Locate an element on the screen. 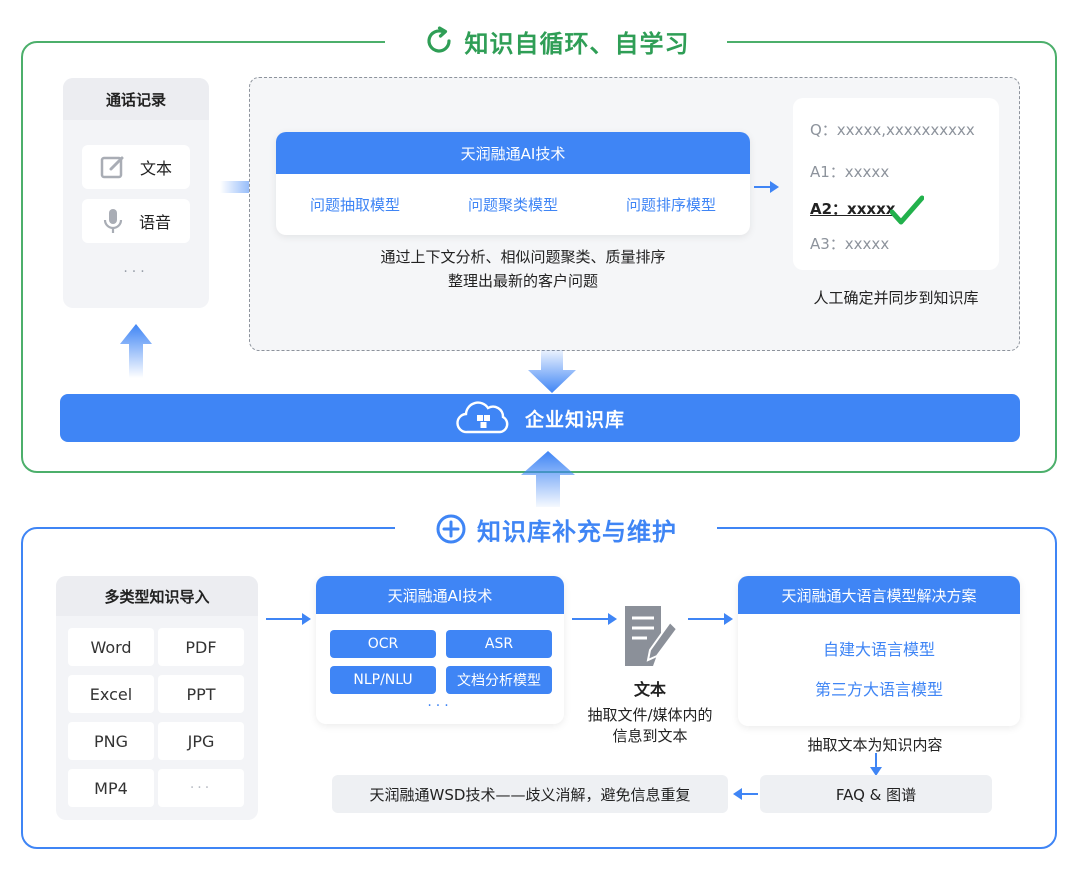 Image resolution: width=1080 pixels, height=878 pixels. call-records-title: 通话记录 is located at coordinates (136, 99).